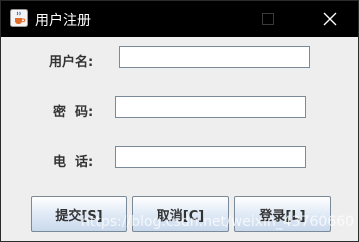 The width and height of the screenshot is (359, 242). I want to click on close-icon, so click(330, 19).